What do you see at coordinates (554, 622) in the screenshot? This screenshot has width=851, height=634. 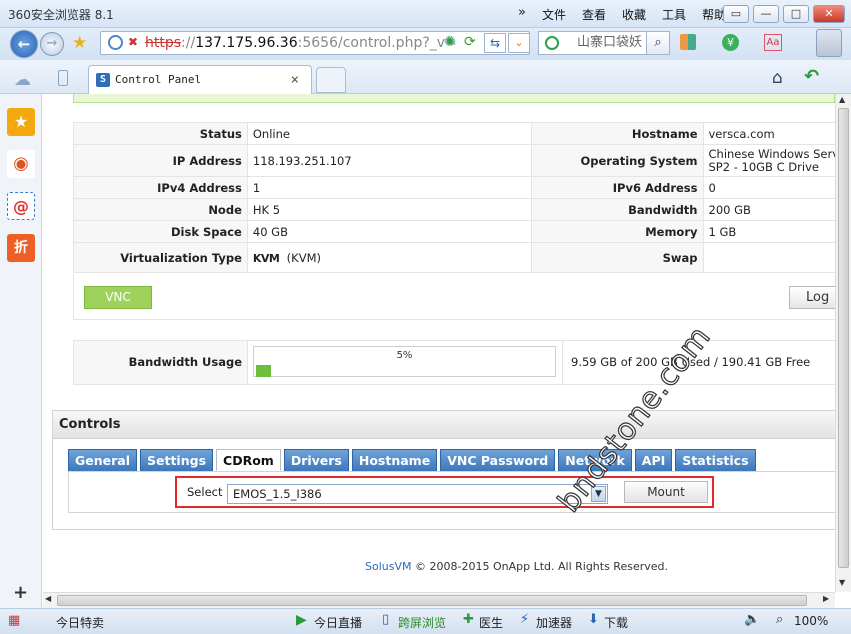 I see `accelerator-link: 加速器` at bounding box center [554, 622].